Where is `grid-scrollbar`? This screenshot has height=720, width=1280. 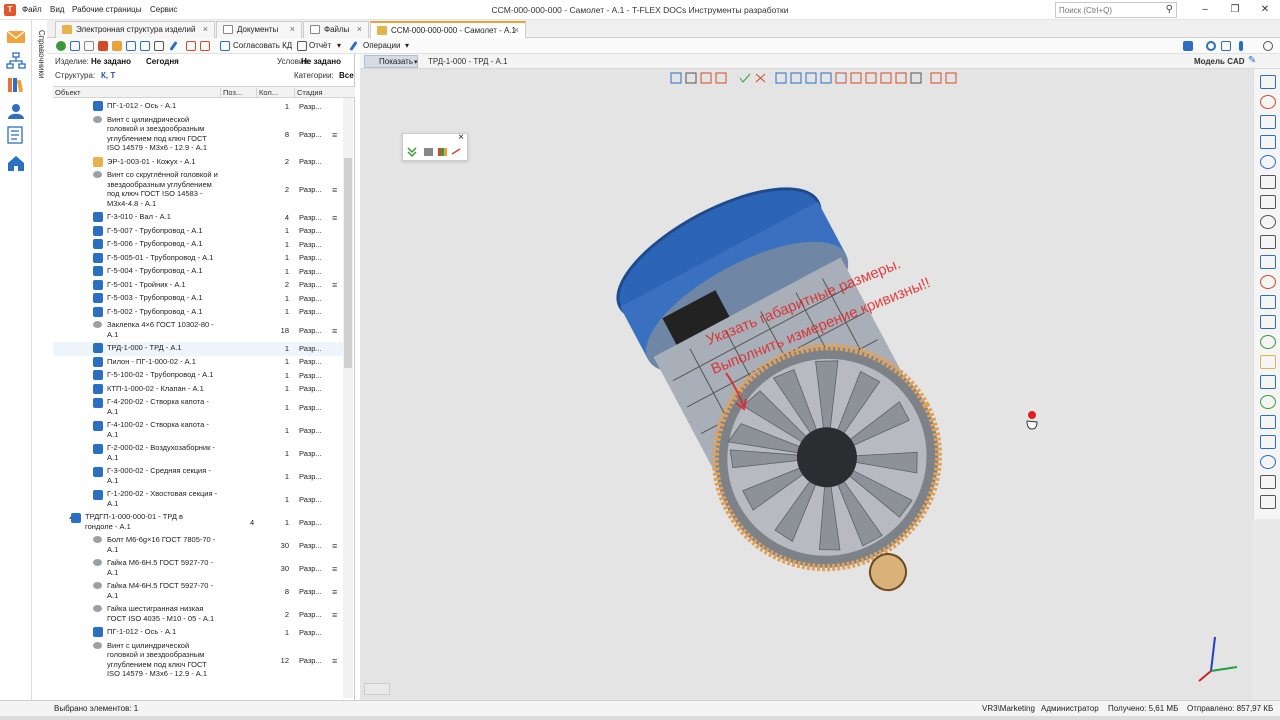
grid-scrollbar is located at coordinates (348, 398).